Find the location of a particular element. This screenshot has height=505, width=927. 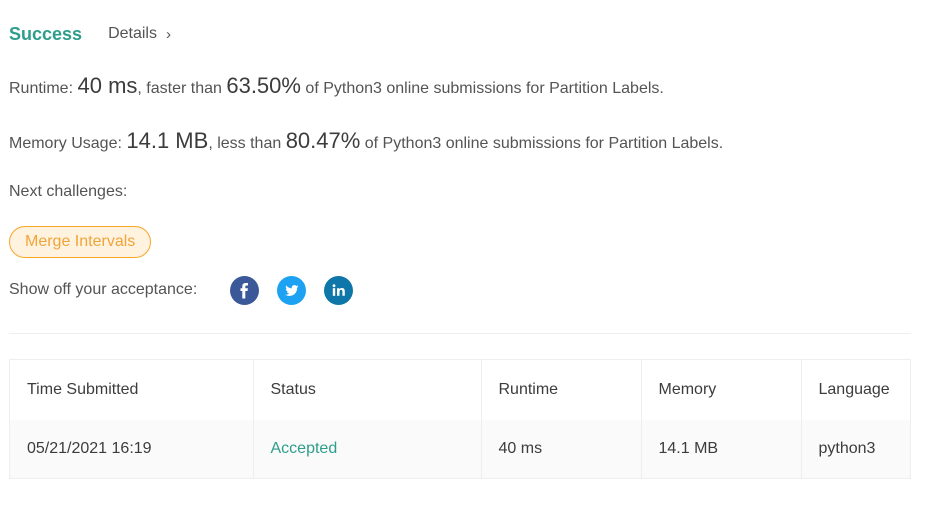

cell-time-submitted: 05/21/2021 16:19 is located at coordinates (89, 448).